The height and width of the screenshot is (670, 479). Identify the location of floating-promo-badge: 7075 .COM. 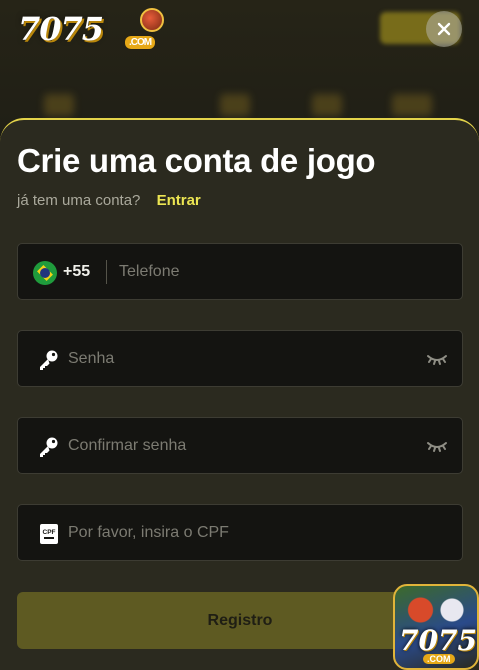
(436, 627).